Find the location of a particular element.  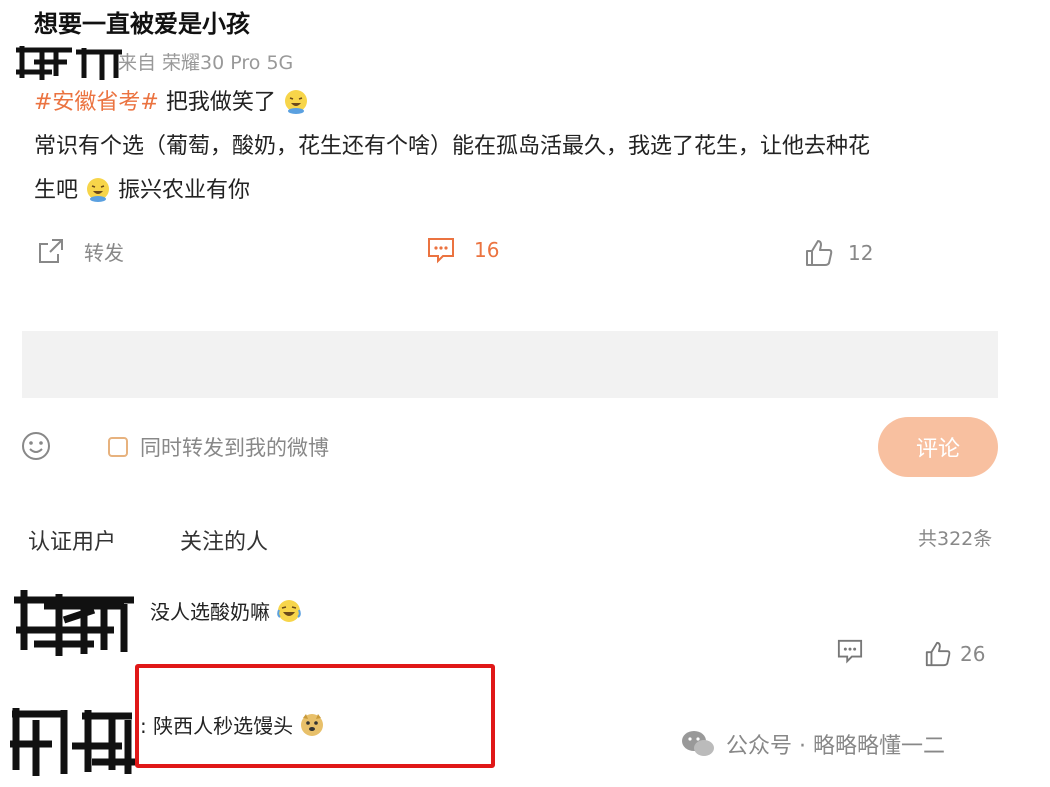

post-author-title: 想要一直被爱是小孩 is located at coordinates (142, 21).